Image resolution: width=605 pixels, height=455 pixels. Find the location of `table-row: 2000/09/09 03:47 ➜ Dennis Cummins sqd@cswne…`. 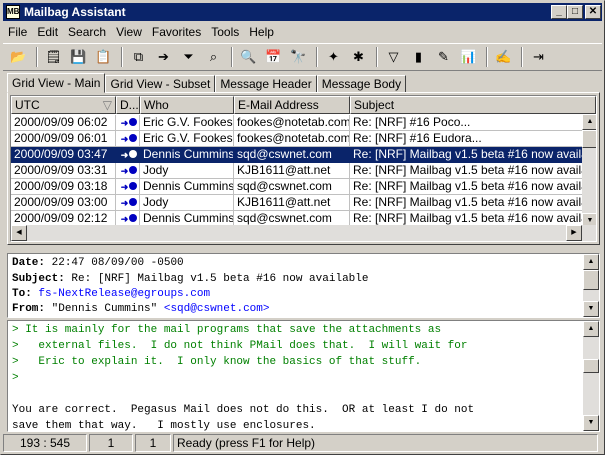

table-row: 2000/09/09 03:47 ➜ Dennis Cummins sqd@cswne… is located at coordinates (297, 155).